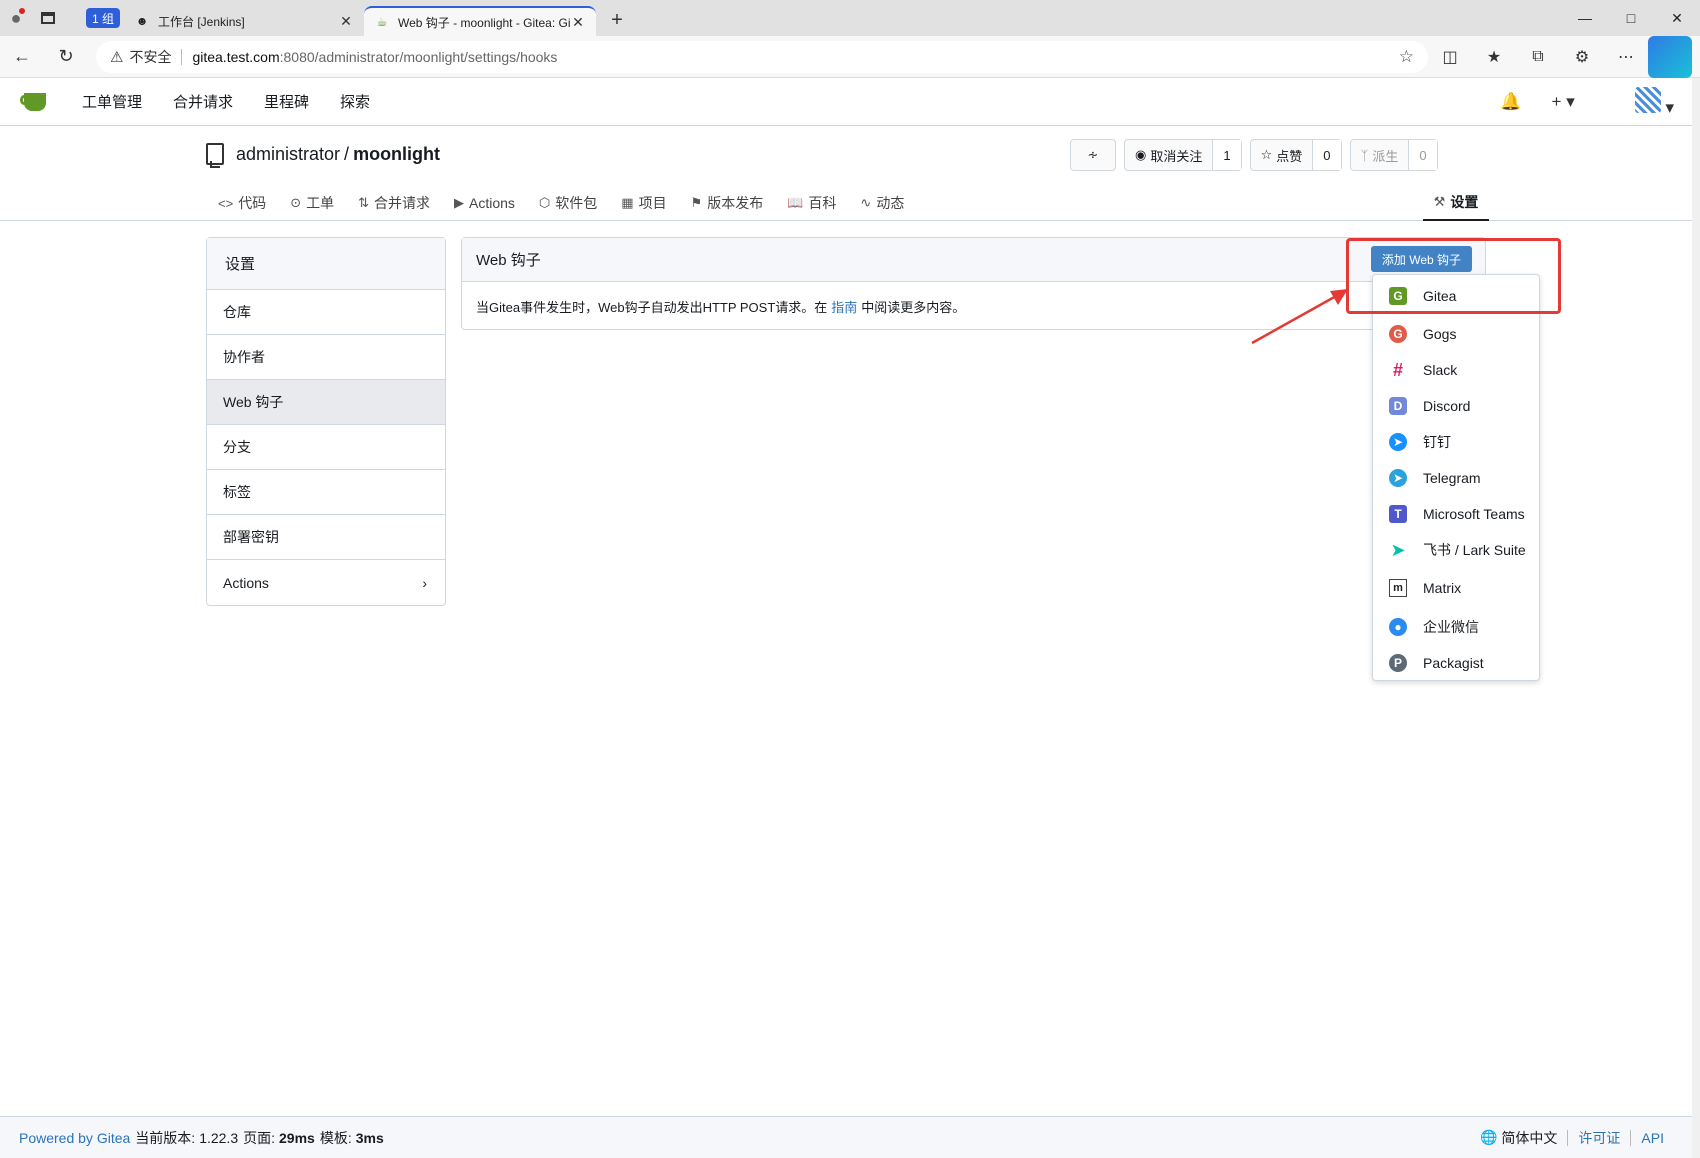 This screenshot has height=1158, width=1700. Describe the element at coordinates (1385, 156) in the screenshot. I see `fork-label: 派生` at that location.